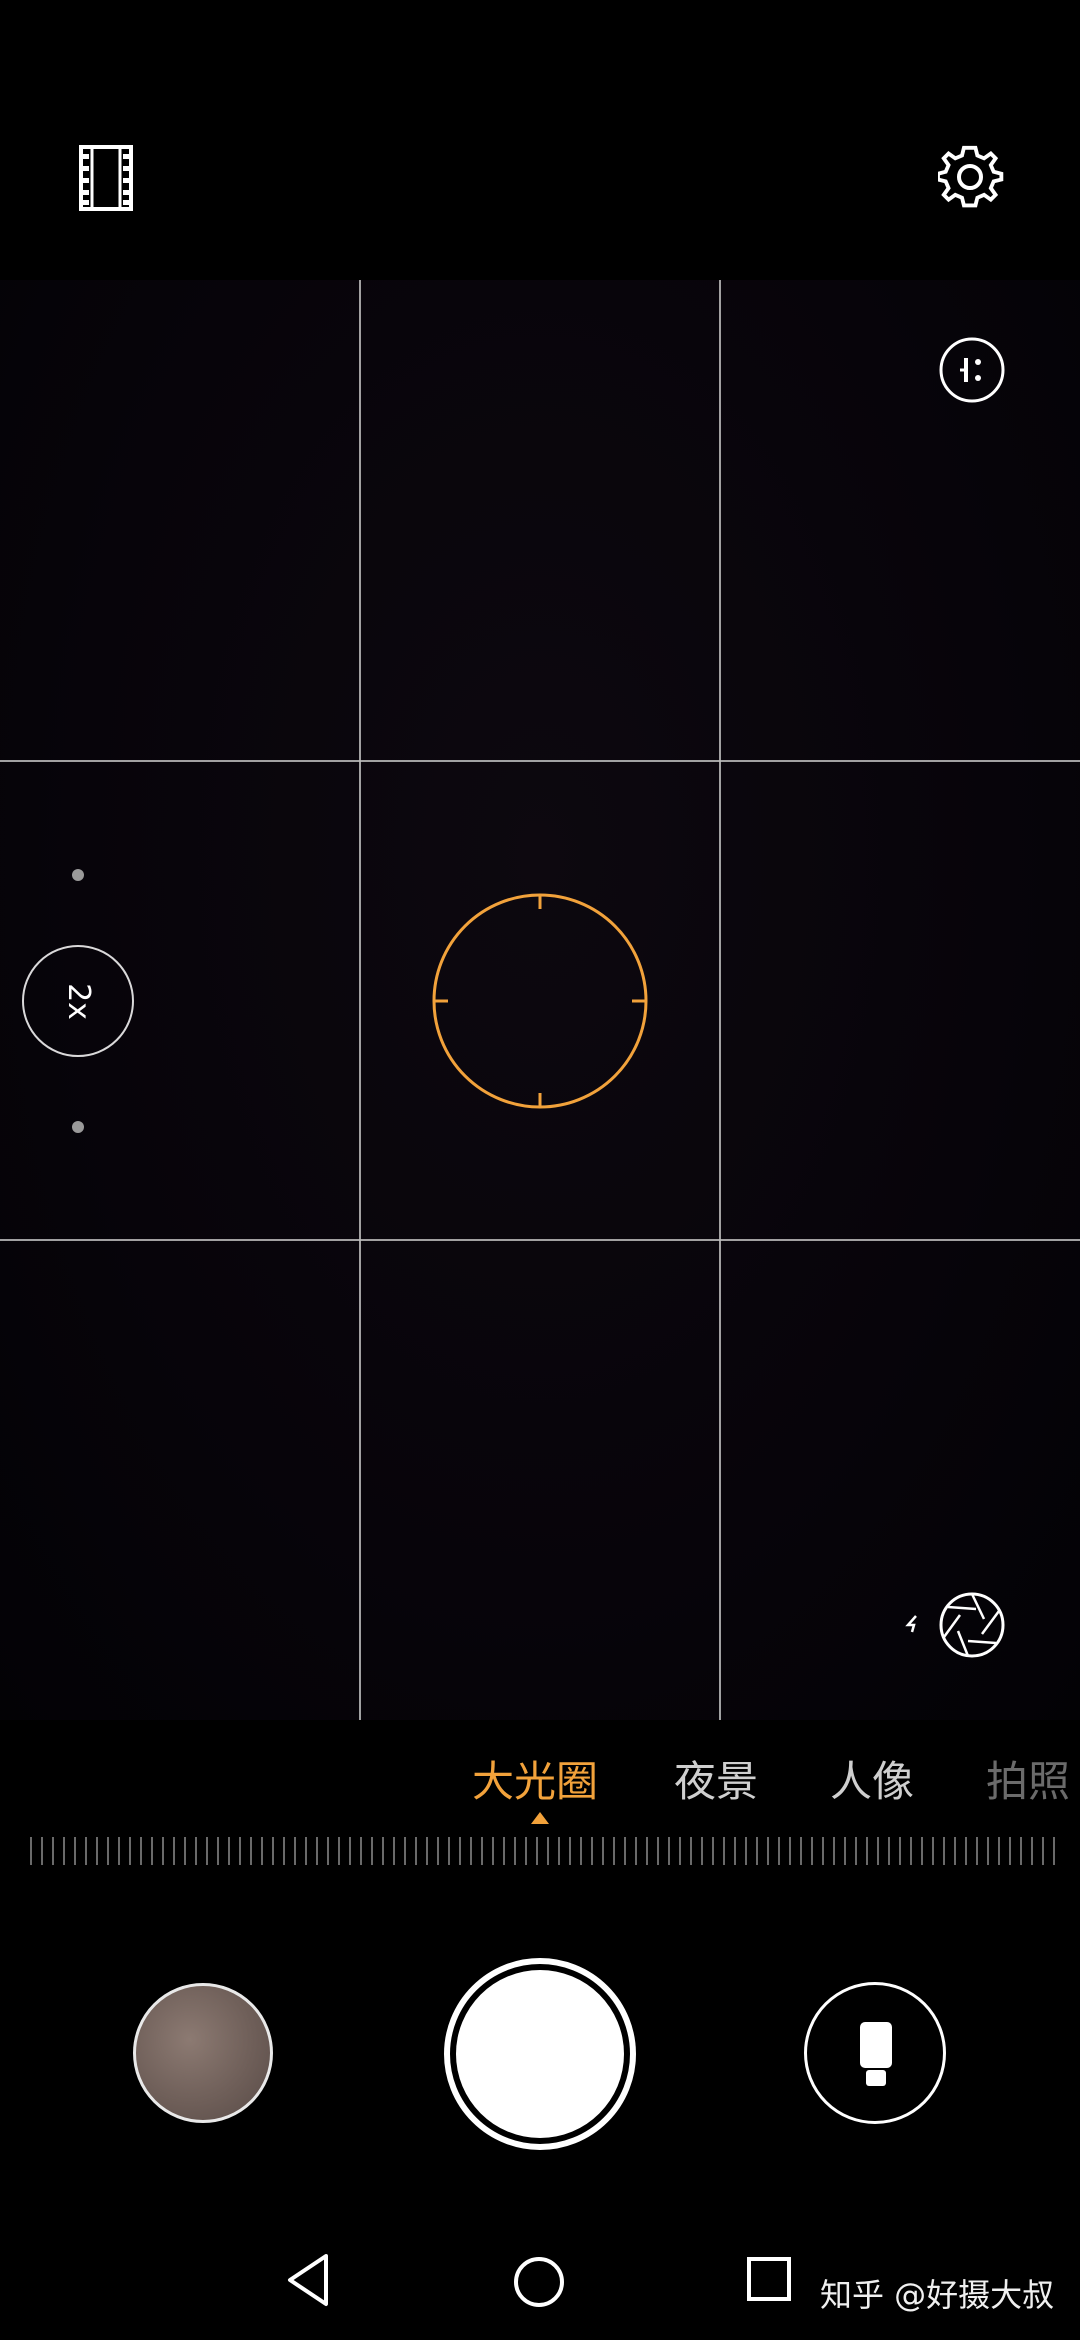 The width and height of the screenshot is (1080, 2340). What do you see at coordinates (540, 1818) in the screenshot?
I see `active-mode-indicator` at bounding box center [540, 1818].